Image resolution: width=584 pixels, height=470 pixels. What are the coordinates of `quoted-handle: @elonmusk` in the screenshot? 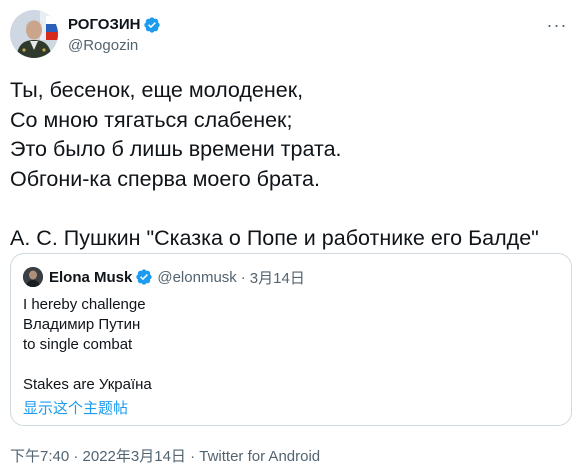 It's located at (197, 277).